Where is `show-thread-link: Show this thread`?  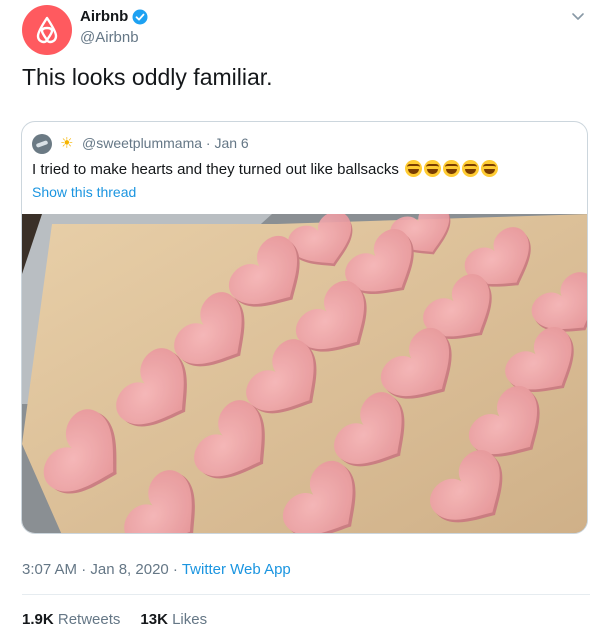
show-thread-link: Show this thread is located at coordinates (84, 192).